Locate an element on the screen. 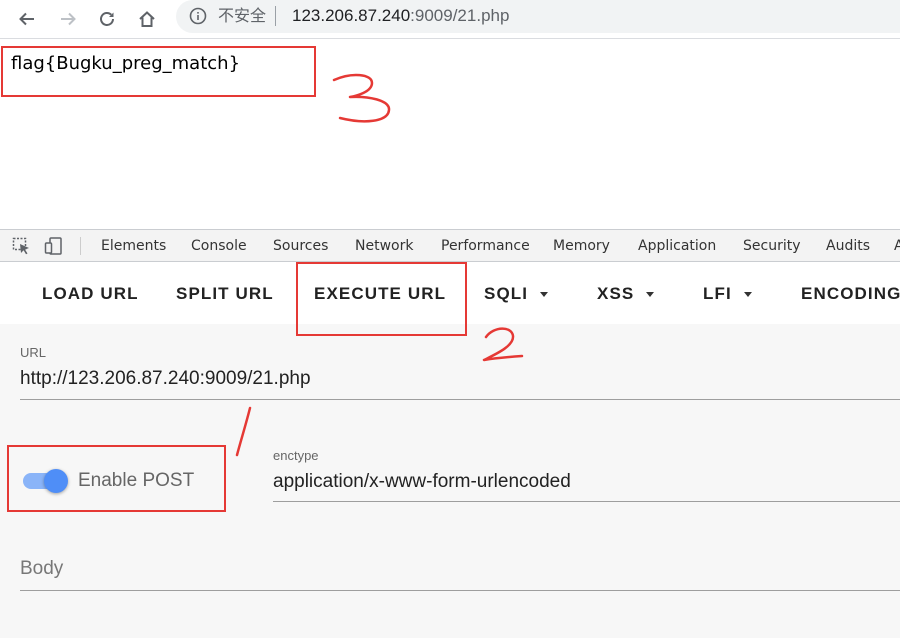 The height and width of the screenshot is (638, 900). annotation-box-post is located at coordinates (116, 478).